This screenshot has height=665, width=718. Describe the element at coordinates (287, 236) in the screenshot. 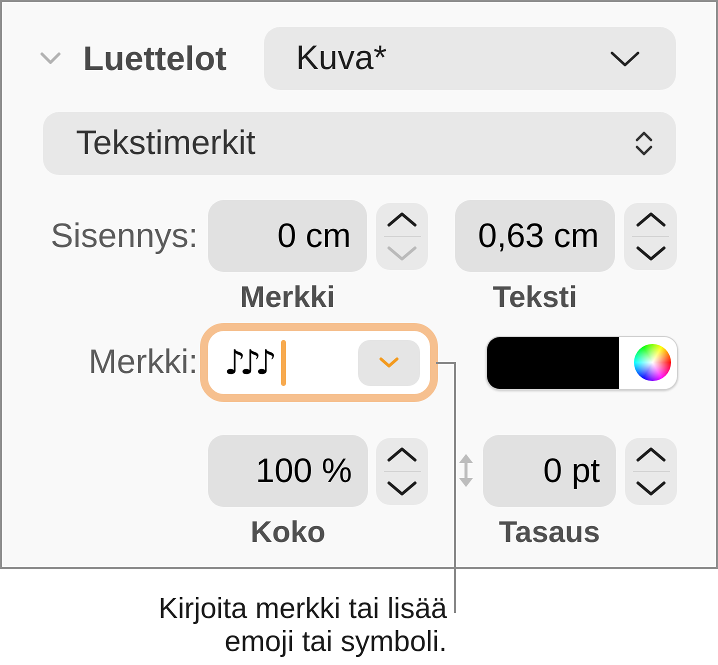

I see `number-field: 0 cm` at that location.